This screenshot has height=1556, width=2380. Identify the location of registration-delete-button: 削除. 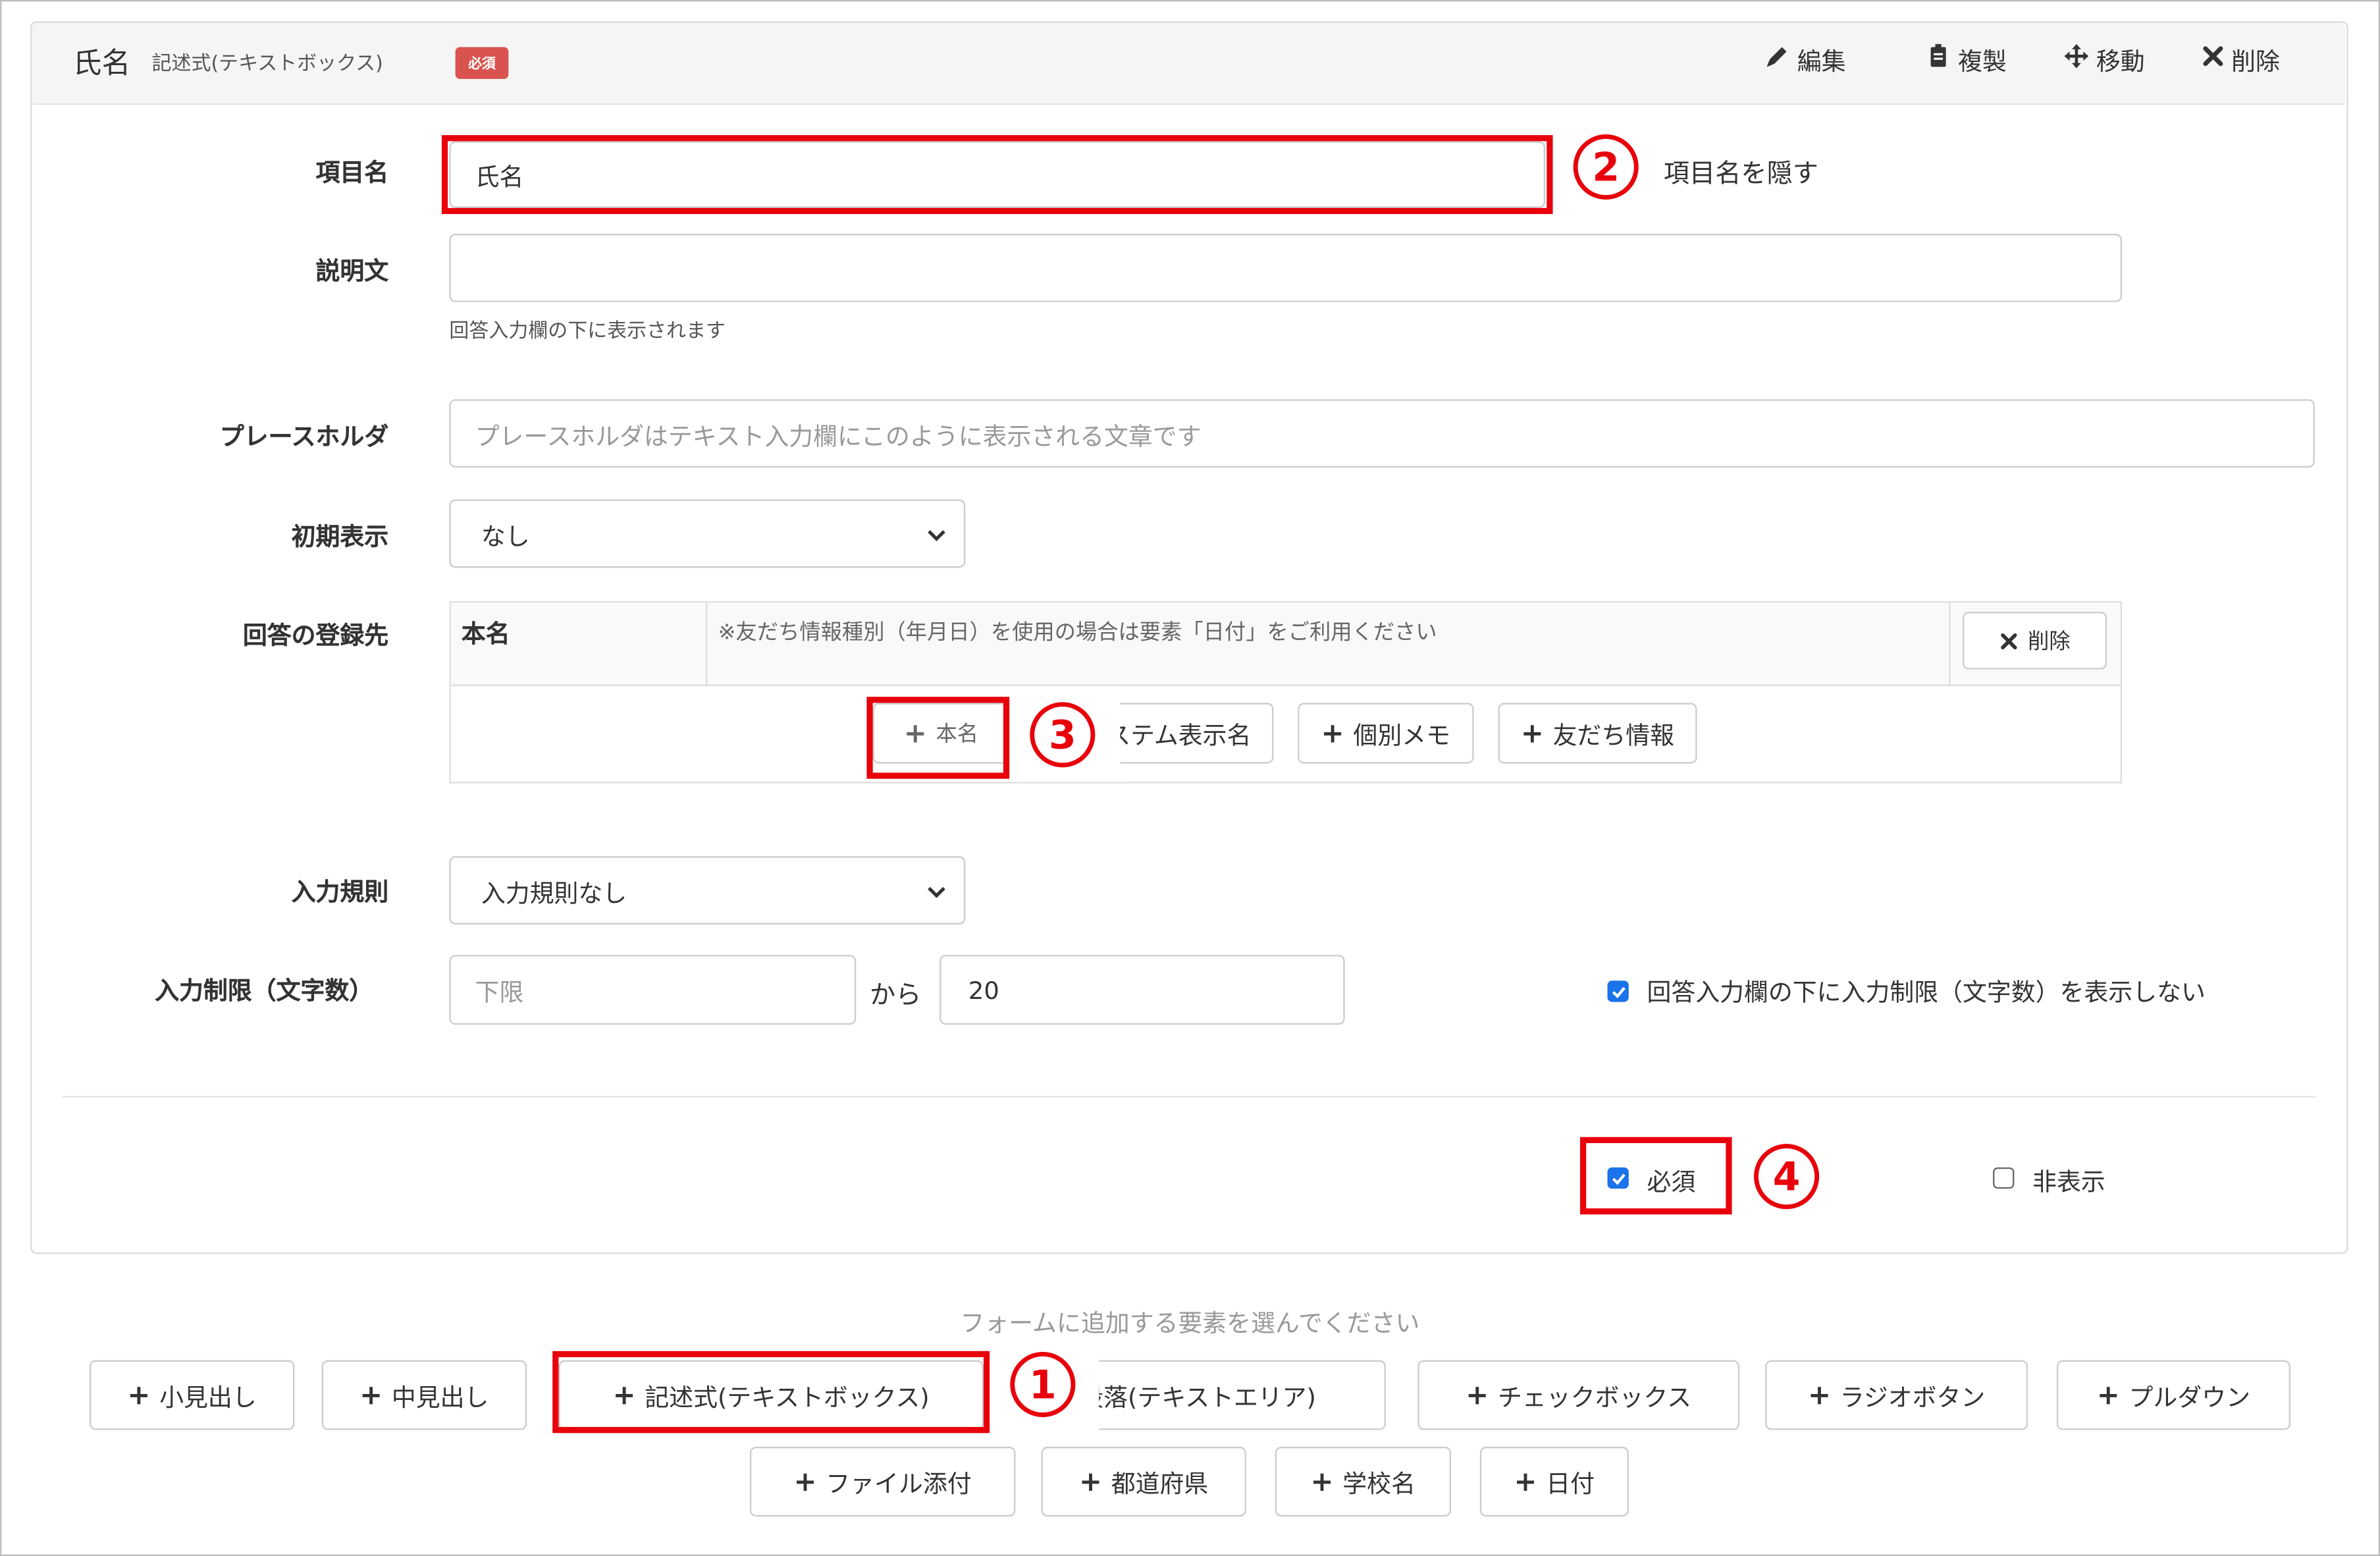
(2035, 641).